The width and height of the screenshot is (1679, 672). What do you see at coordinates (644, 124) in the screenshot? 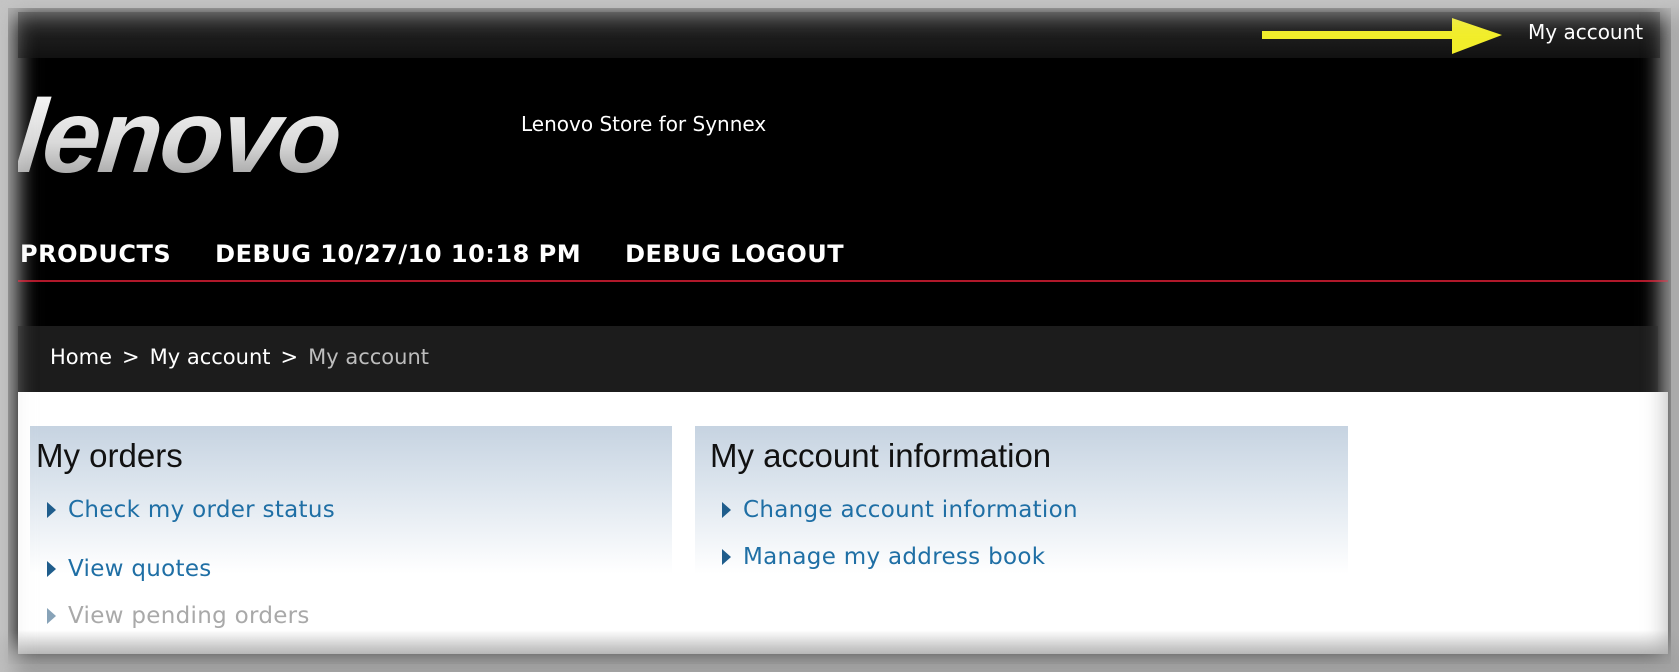
I see `store-name: Lenovo Store for Synnex` at bounding box center [644, 124].